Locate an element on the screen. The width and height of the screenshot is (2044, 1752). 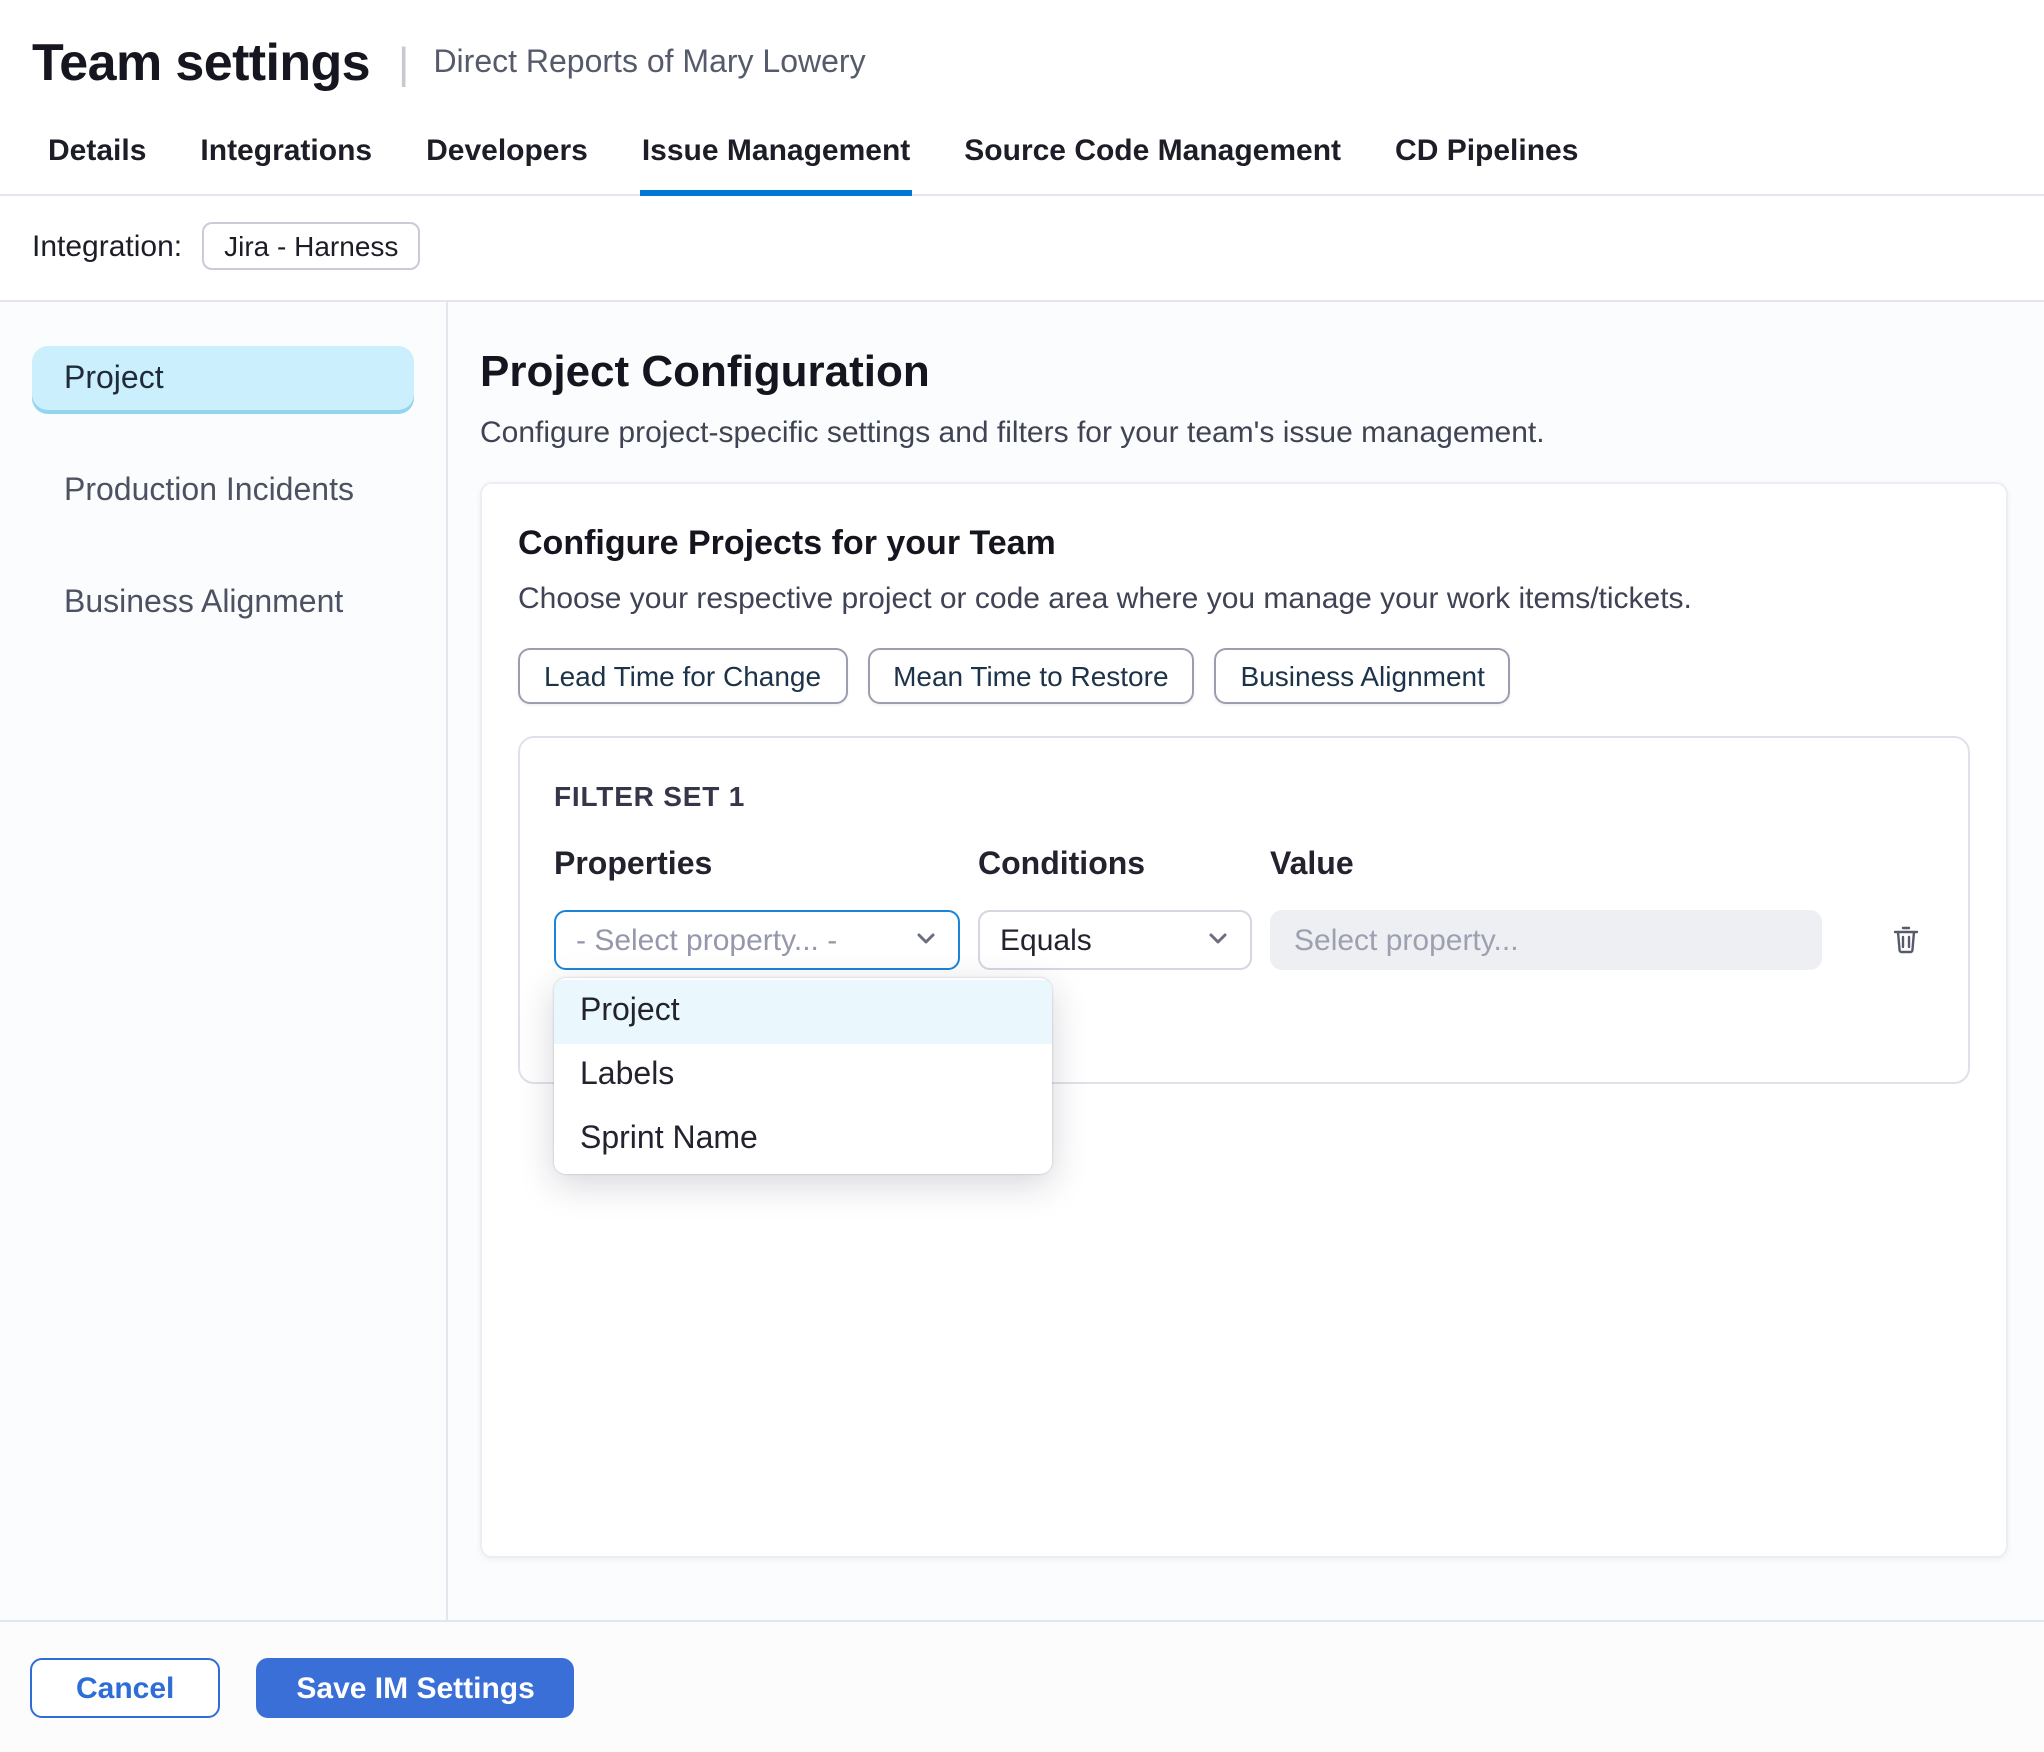
tab-details: Details is located at coordinates (97, 161).